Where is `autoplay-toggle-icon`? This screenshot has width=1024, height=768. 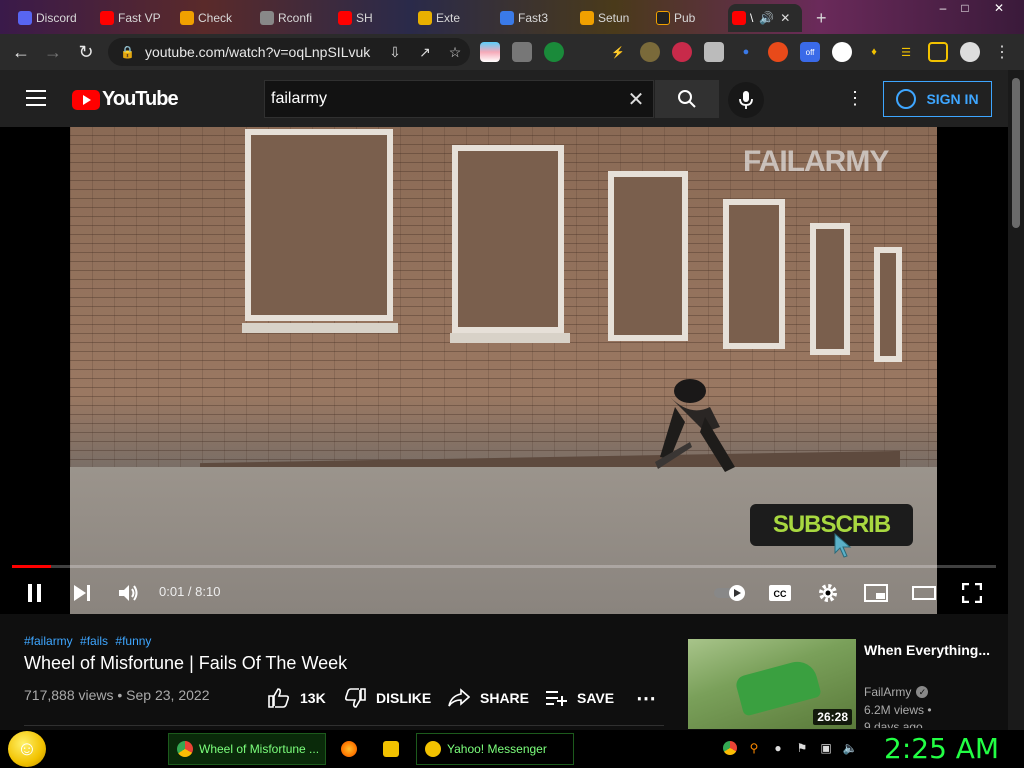 autoplay-toggle-icon is located at coordinates (729, 593).